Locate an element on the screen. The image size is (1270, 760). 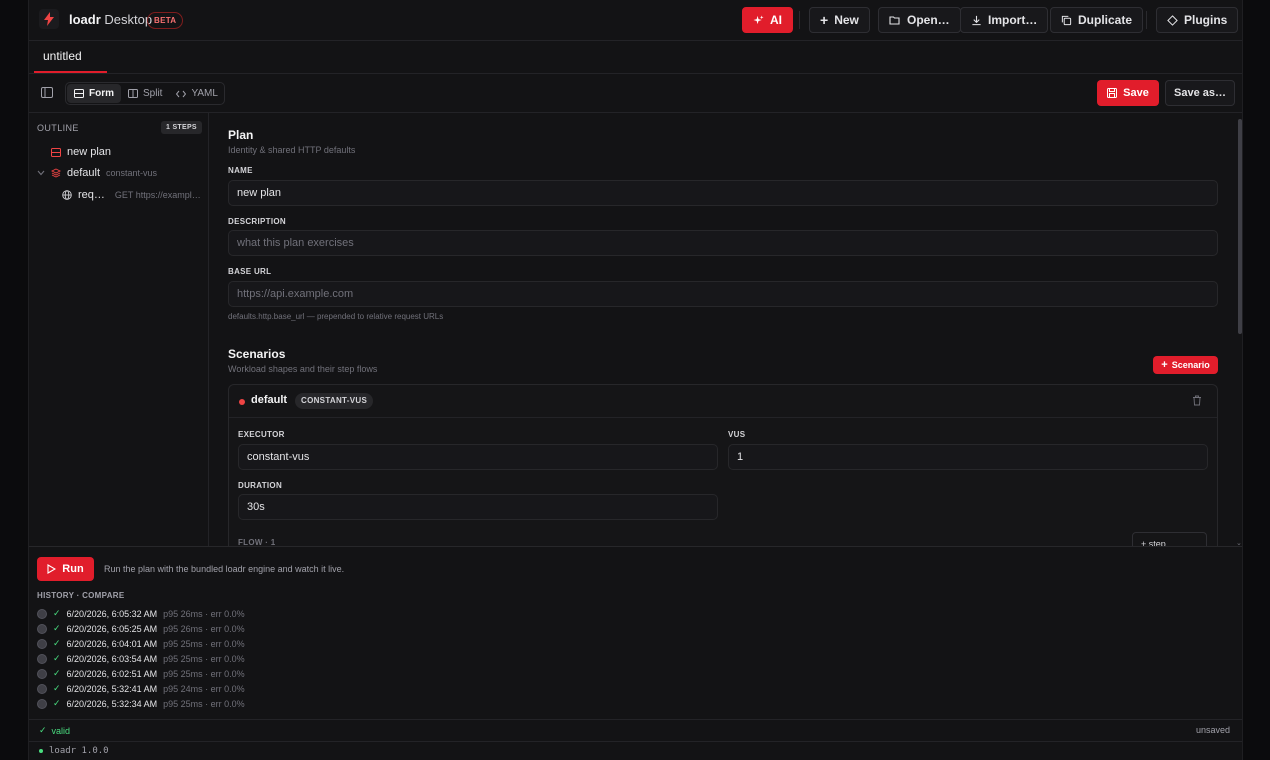
history-time: 6/20/2026, 6:03:54 AM is located at coordinates (112, 658).